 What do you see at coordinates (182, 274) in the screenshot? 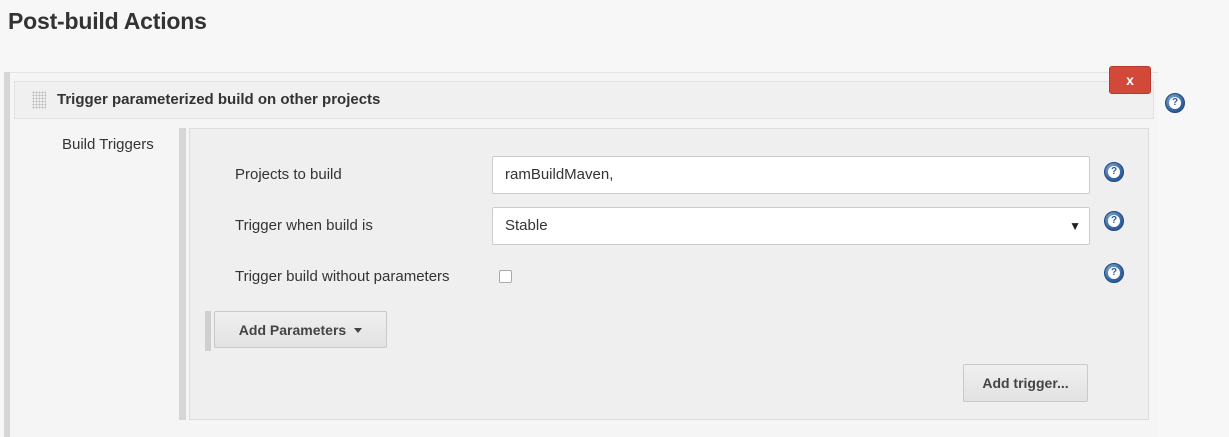
I see `inner-block-bar` at bounding box center [182, 274].